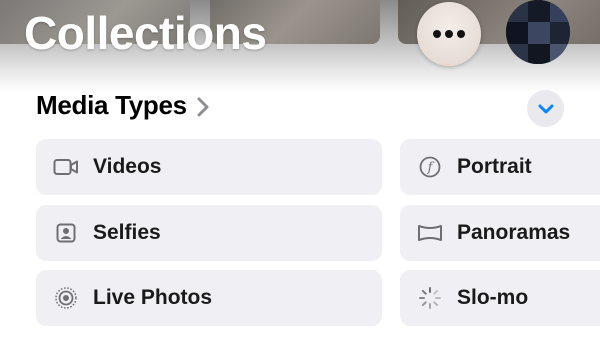  Describe the element at coordinates (111, 105) in the screenshot. I see `section-title: Media Types` at that location.